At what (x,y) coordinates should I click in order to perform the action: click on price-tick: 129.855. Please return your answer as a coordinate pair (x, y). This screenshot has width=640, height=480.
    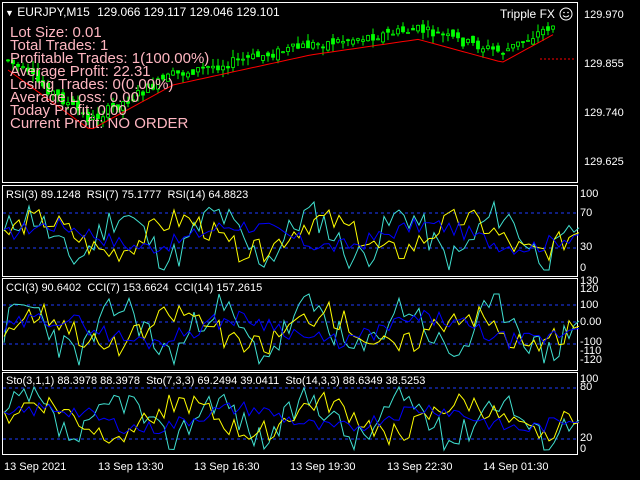
    Looking at the image, I should click on (604, 64).